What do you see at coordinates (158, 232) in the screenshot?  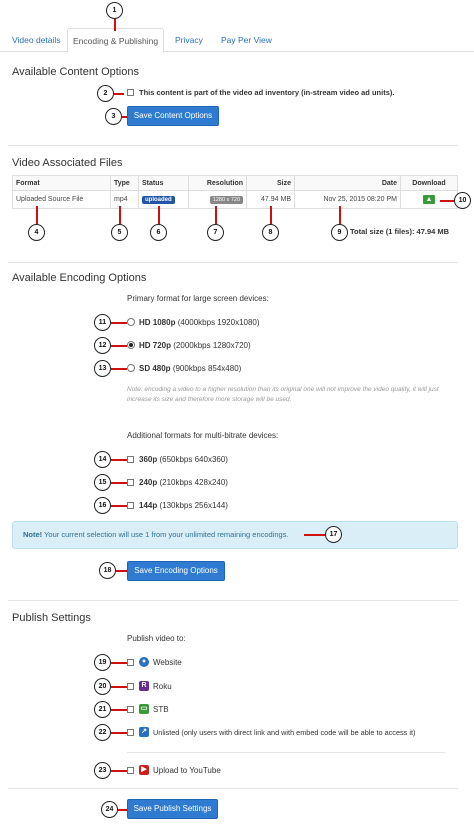 I see `callout-6: 6` at bounding box center [158, 232].